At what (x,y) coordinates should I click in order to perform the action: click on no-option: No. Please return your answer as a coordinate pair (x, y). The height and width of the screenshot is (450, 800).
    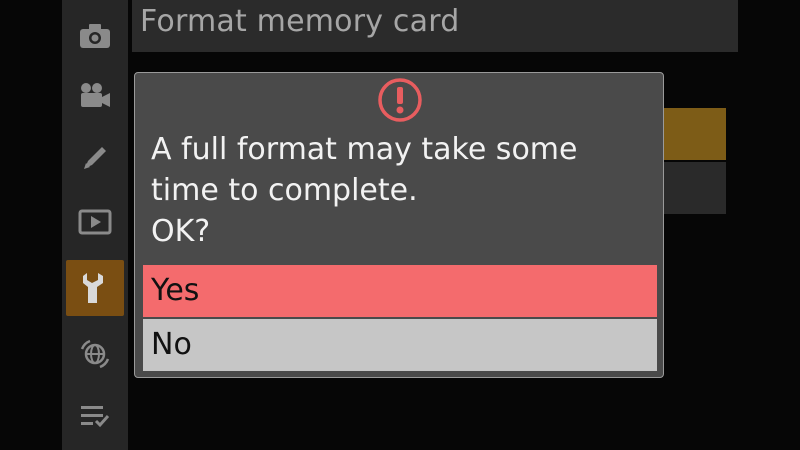
    Looking at the image, I should click on (400, 345).